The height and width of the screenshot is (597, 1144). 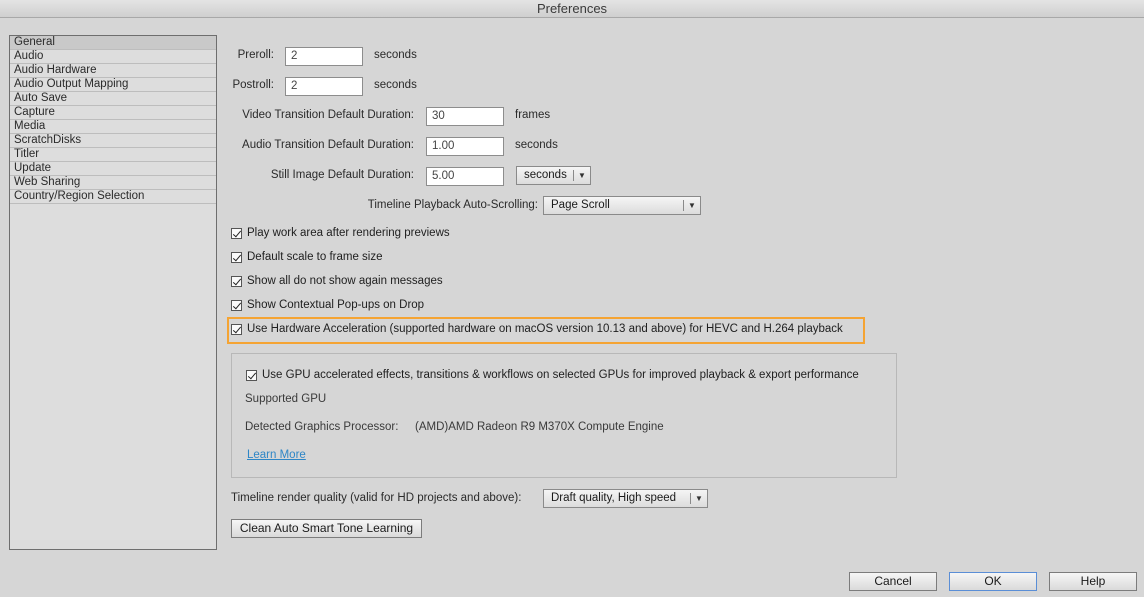 What do you see at coordinates (345, 281) in the screenshot?
I see `checkbox-label: Show all do not show again messages` at bounding box center [345, 281].